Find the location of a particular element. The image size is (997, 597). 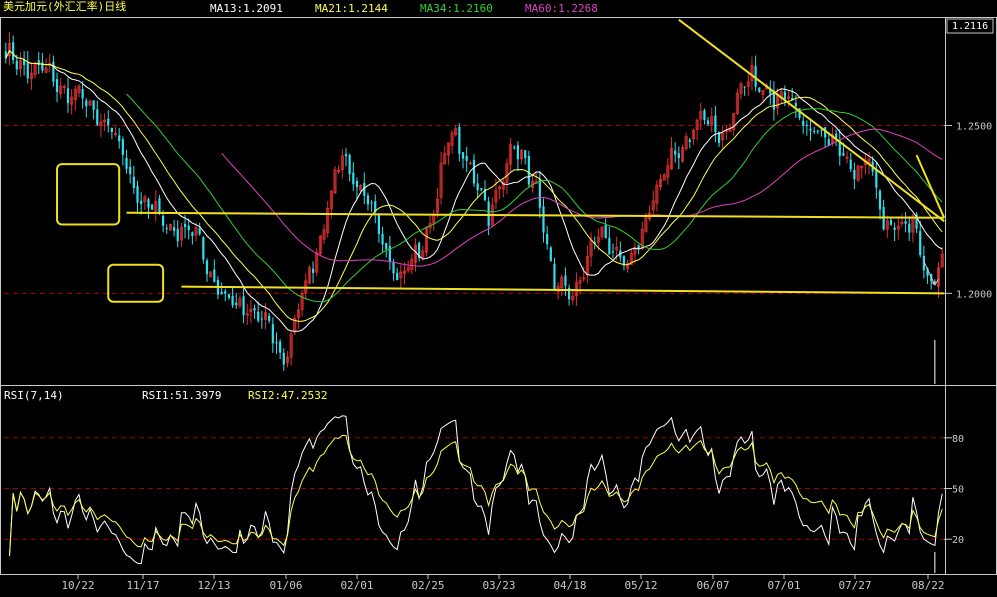

x-tick-label-5: 02/25 is located at coordinates (427, 585).